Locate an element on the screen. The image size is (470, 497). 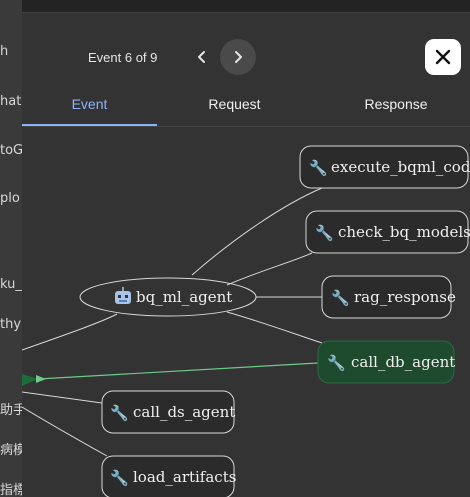
node-label: rag_response is located at coordinates (405, 297).